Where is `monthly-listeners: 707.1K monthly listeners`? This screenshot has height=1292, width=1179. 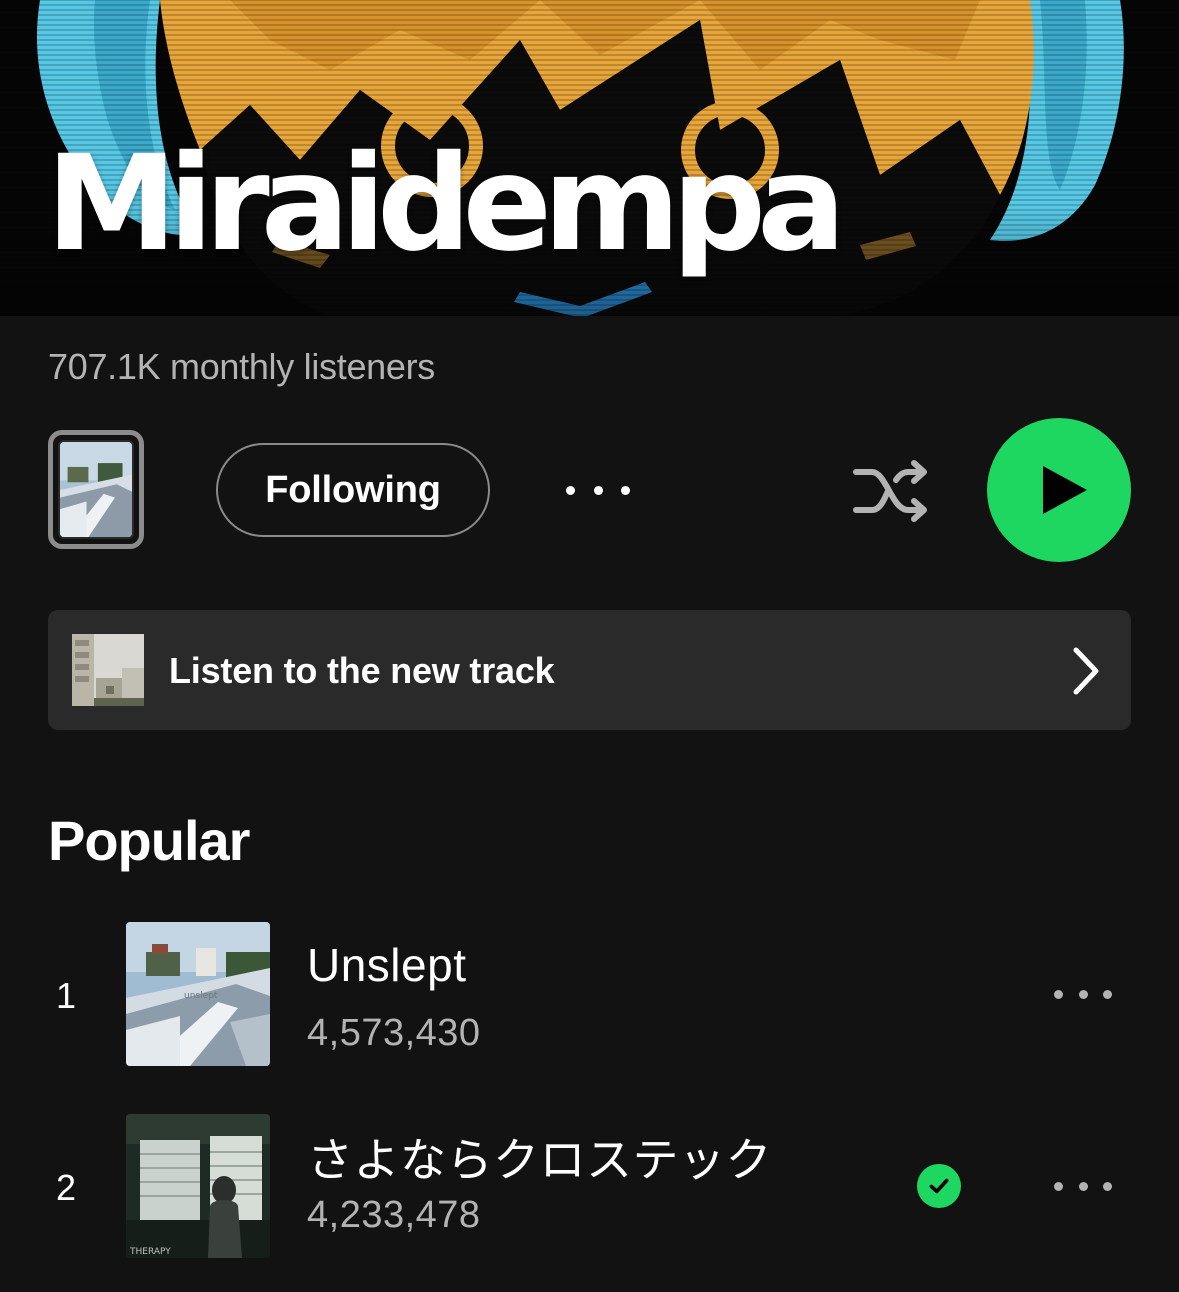 monthly-listeners: 707.1K monthly listeners is located at coordinates (242, 366).